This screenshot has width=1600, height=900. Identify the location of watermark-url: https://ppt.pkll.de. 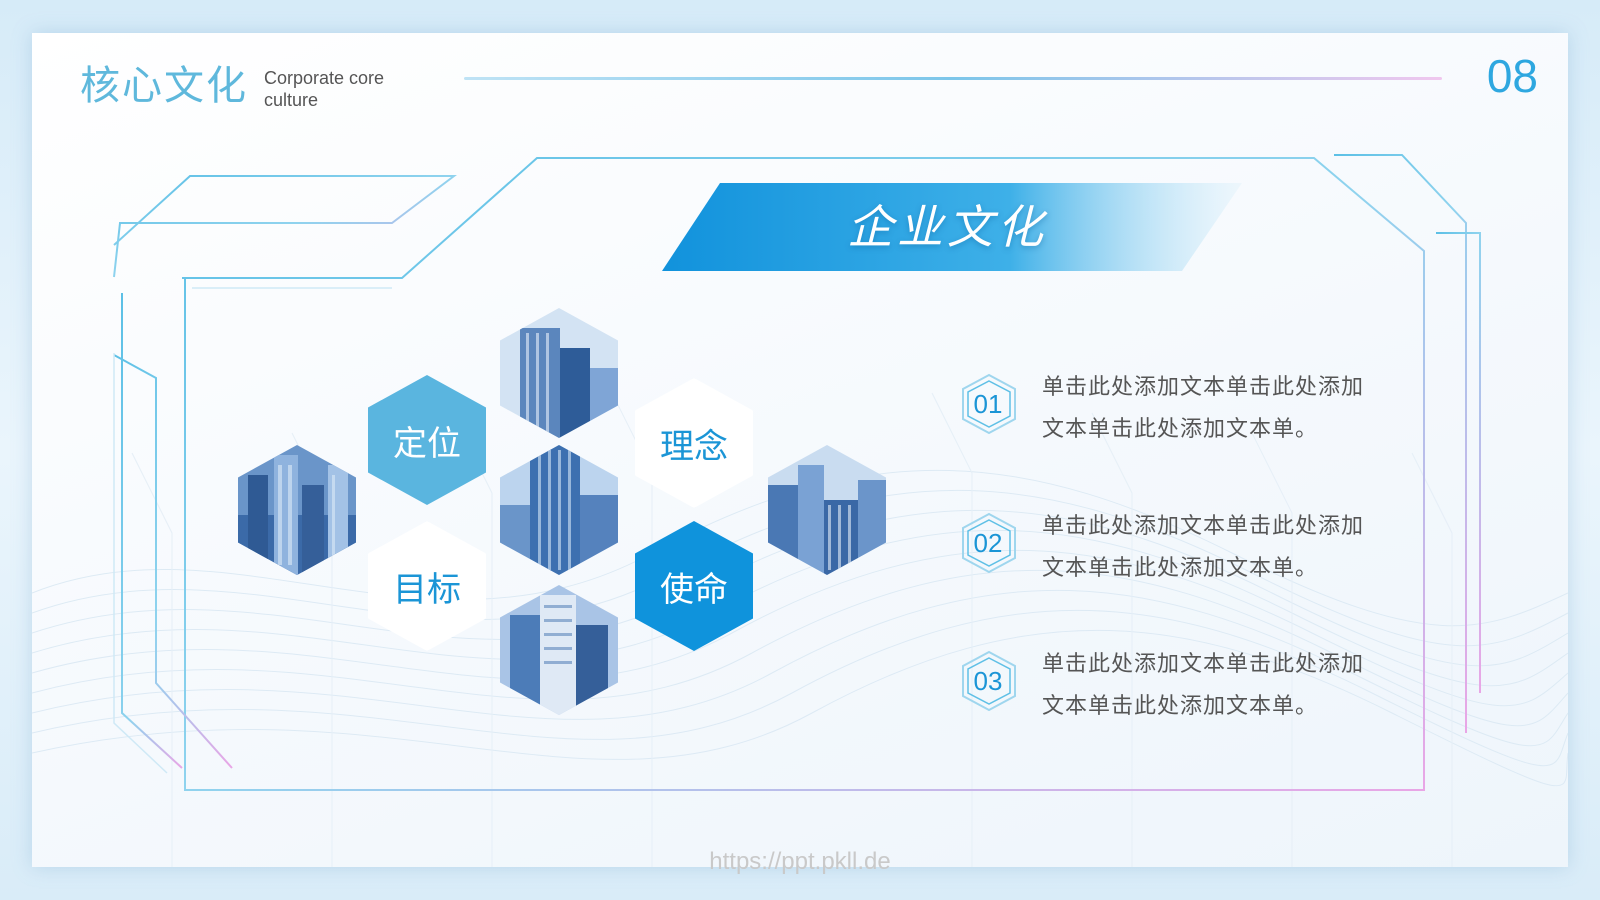
(800, 861).